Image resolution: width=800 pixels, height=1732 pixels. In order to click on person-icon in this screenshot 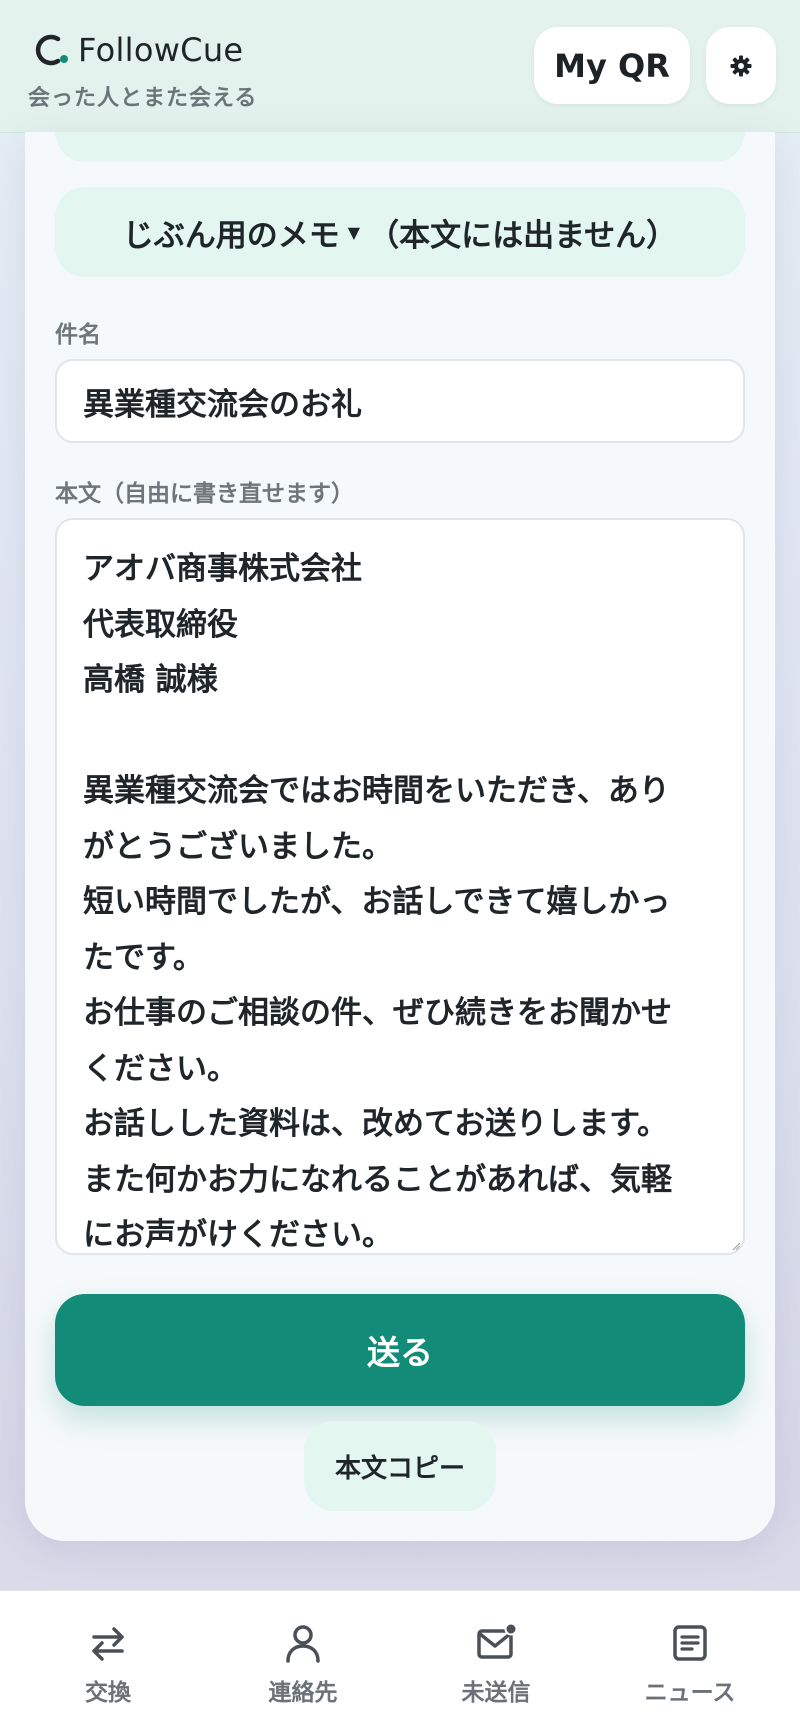, I will do `click(303, 1644)`.